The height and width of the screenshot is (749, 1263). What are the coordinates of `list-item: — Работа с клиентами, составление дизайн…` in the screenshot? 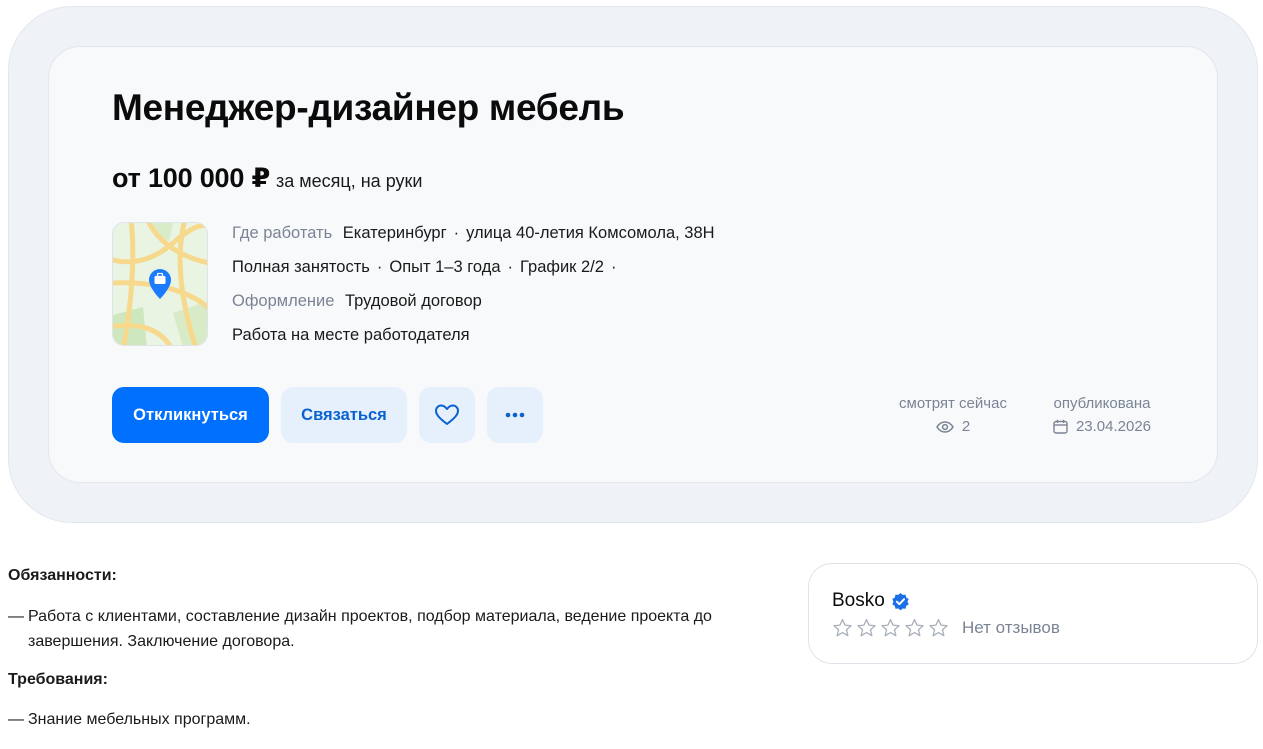 It's located at (388, 629).